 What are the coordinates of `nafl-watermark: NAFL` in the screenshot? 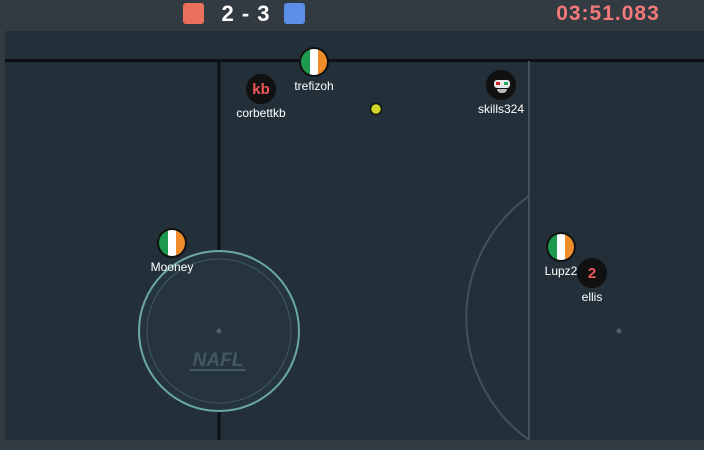 It's located at (218, 360).